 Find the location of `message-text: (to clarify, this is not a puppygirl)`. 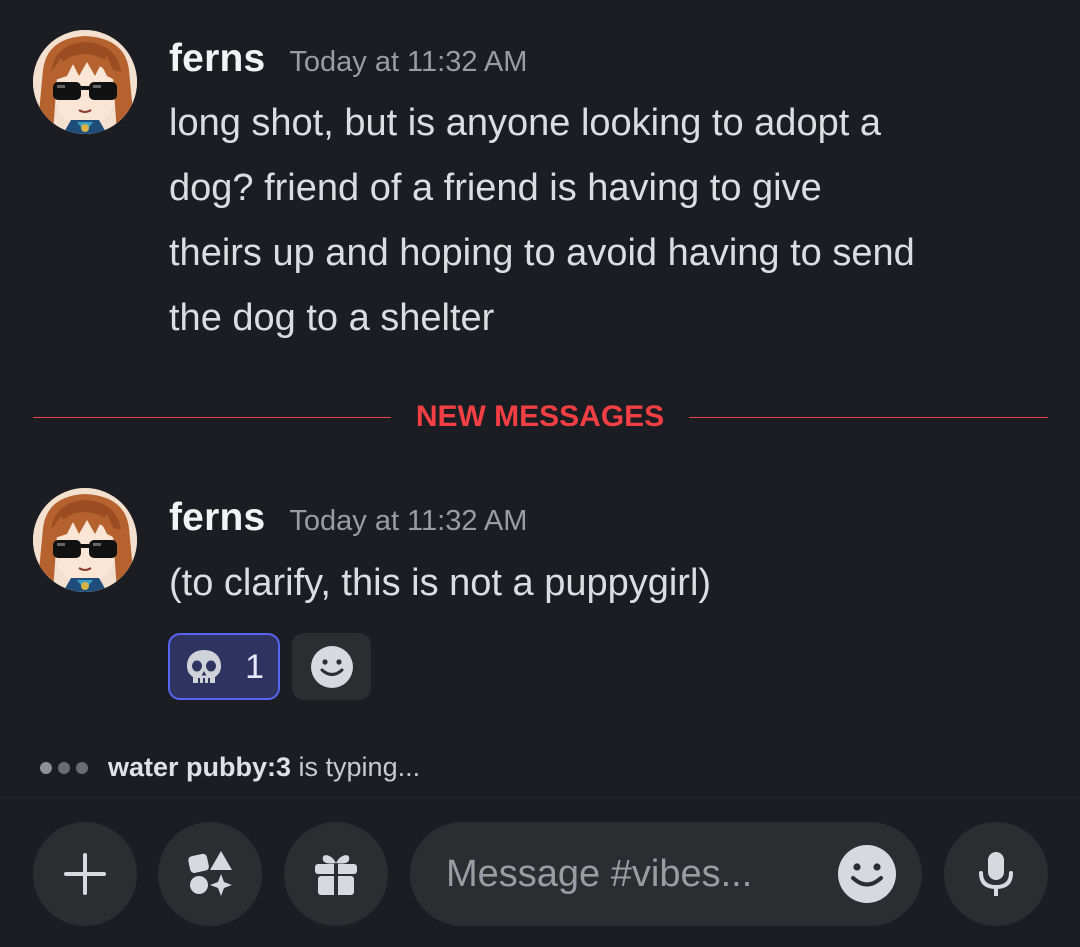

message-text: (to clarify, this is not a puppygirl) is located at coordinates (614, 583).